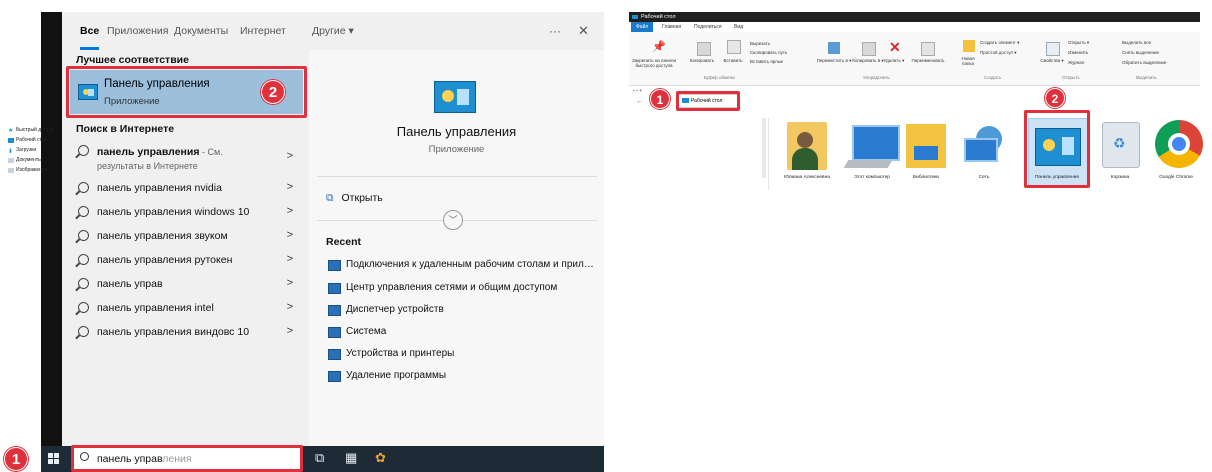  What do you see at coordinates (708, 101) in the screenshot?
I see `highlight-address` at bounding box center [708, 101].